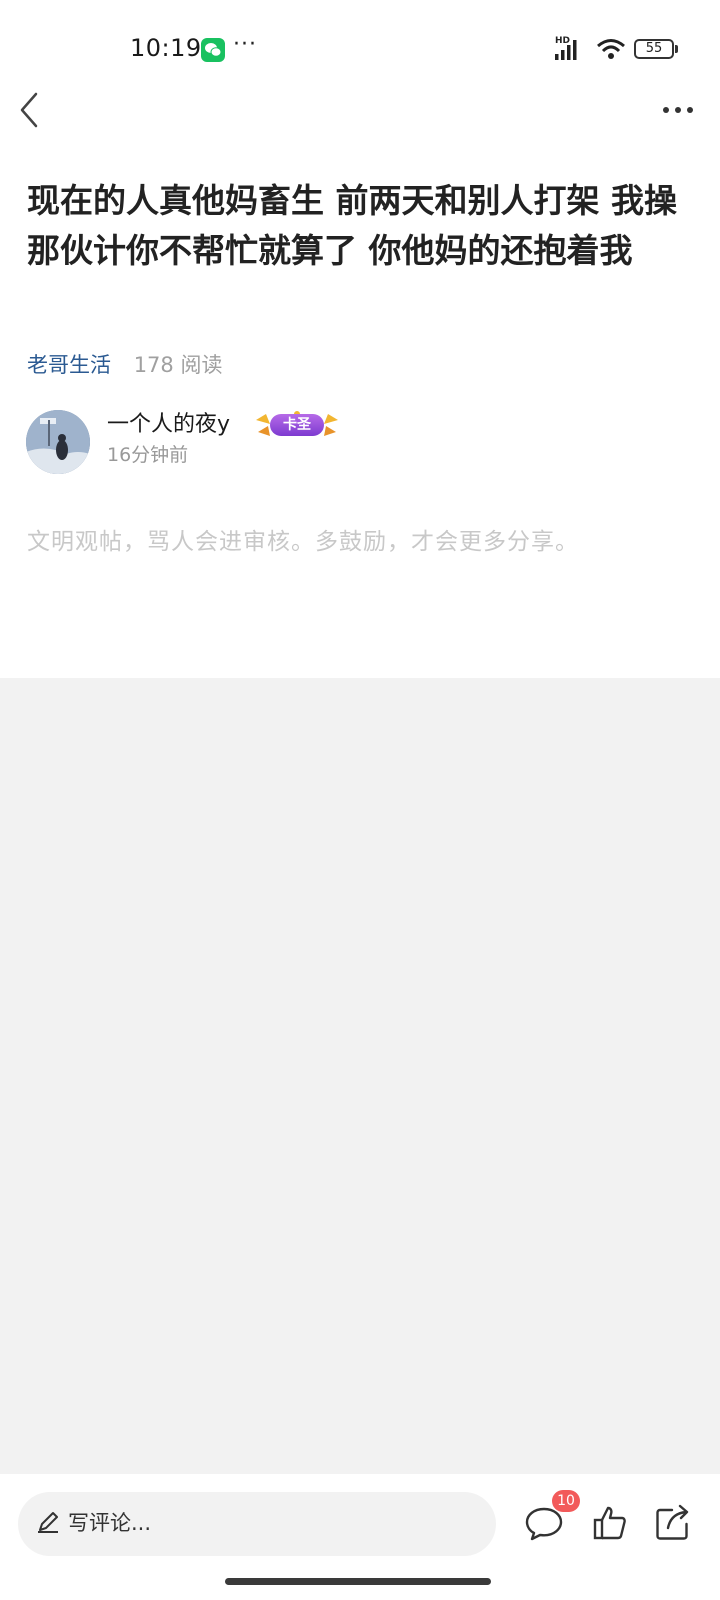 The height and width of the screenshot is (1600, 720). Describe the element at coordinates (358, 1581) in the screenshot. I see `home-indicator` at that location.